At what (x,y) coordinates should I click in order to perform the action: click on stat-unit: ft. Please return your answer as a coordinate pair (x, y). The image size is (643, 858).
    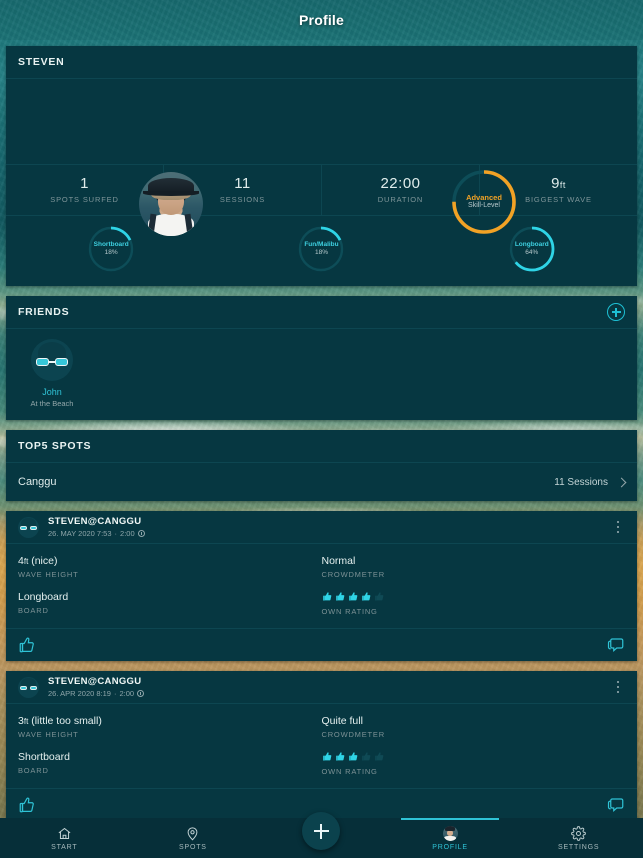
    Looking at the image, I should click on (562, 185).